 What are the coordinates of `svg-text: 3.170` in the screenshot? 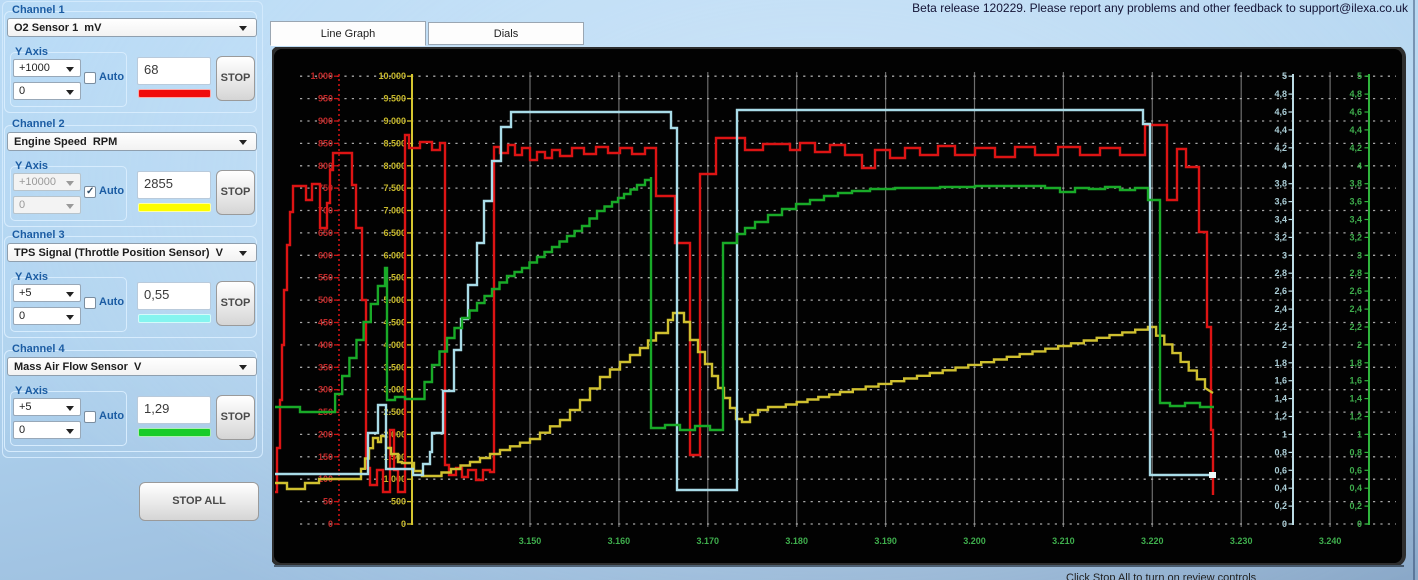 It's located at (708, 541).